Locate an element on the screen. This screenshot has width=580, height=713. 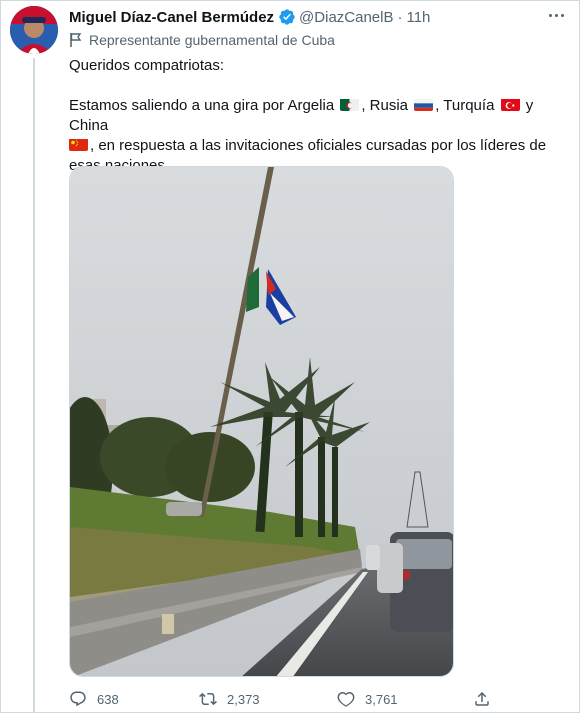
like-button: 3,761 is located at coordinates (367, 699).